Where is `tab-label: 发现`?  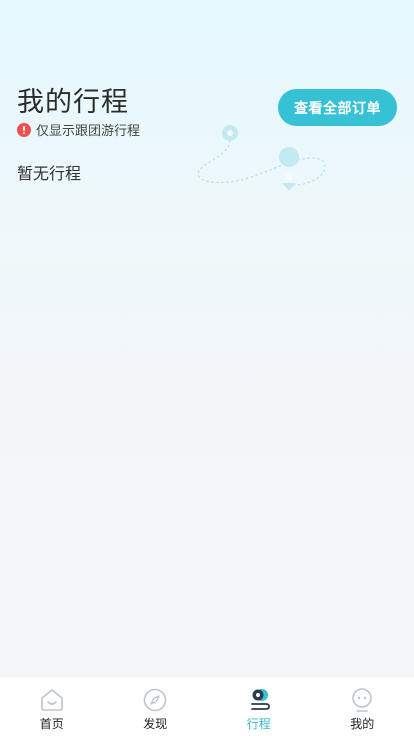 tab-label: 发现 is located at coordinates (155, 724).